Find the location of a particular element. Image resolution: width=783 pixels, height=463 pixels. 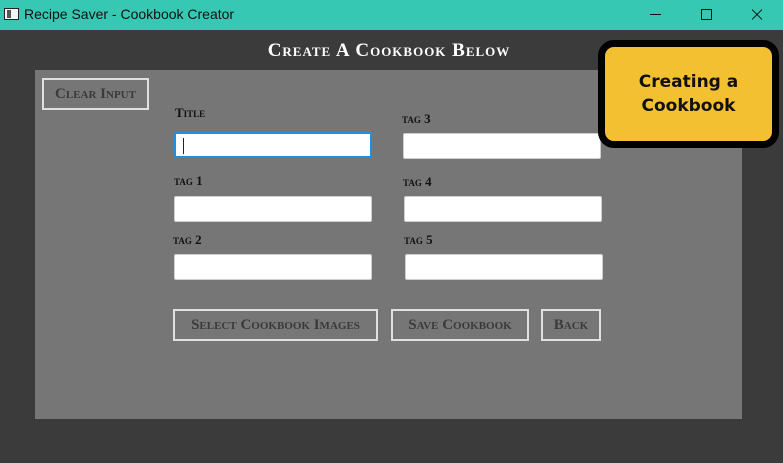

status-badge: Creating a Cookbook is located at coordinates (688, 94).